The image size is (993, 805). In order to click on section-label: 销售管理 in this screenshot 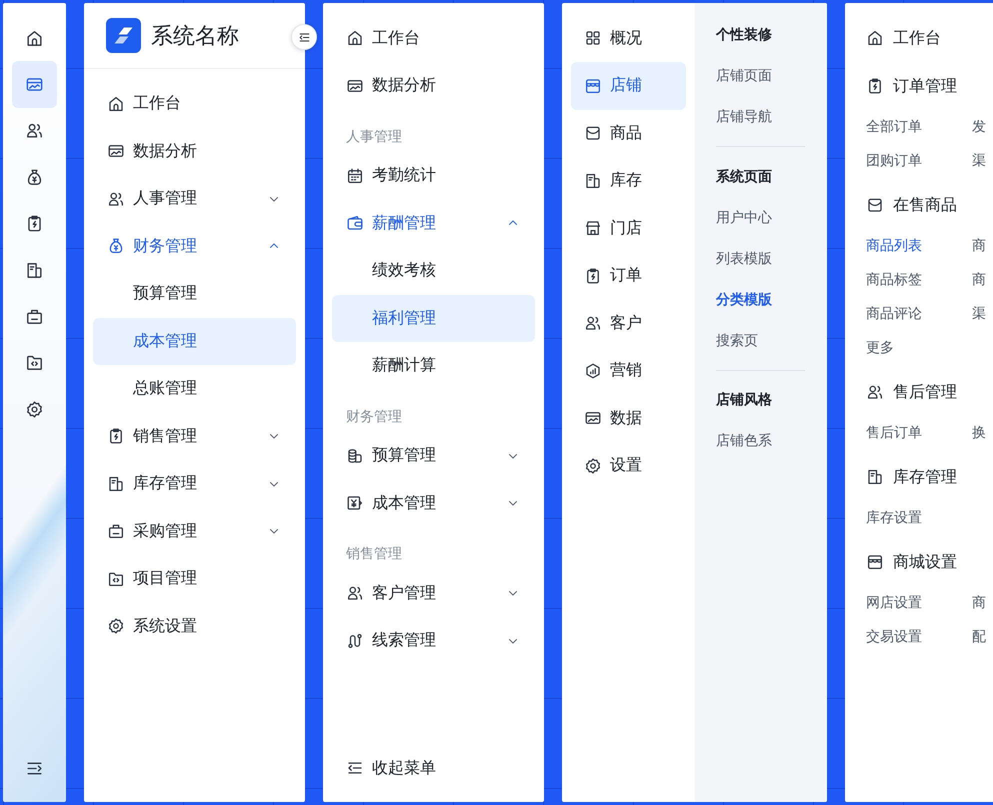, I will do `click(374, 554)`.